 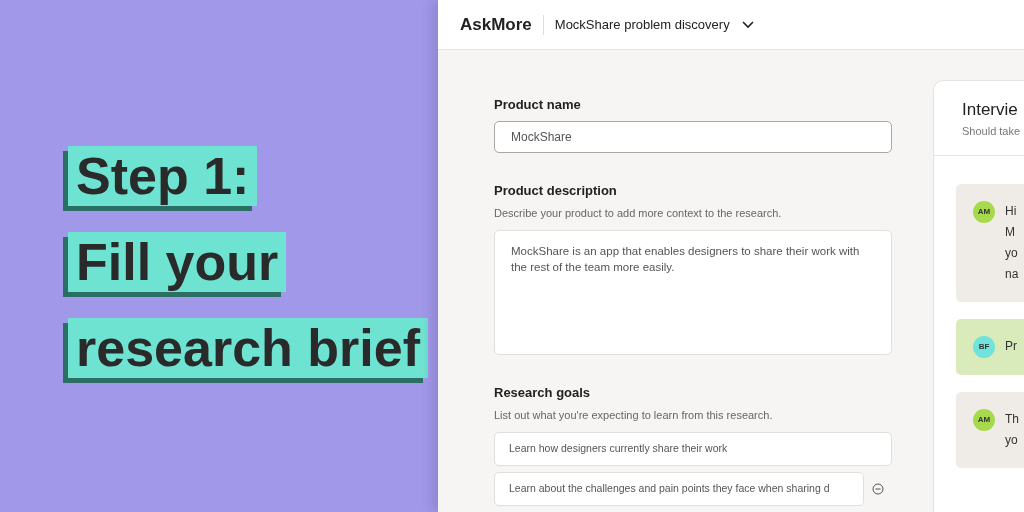 I want to click on remove-icon, so click(x=878, y=489).